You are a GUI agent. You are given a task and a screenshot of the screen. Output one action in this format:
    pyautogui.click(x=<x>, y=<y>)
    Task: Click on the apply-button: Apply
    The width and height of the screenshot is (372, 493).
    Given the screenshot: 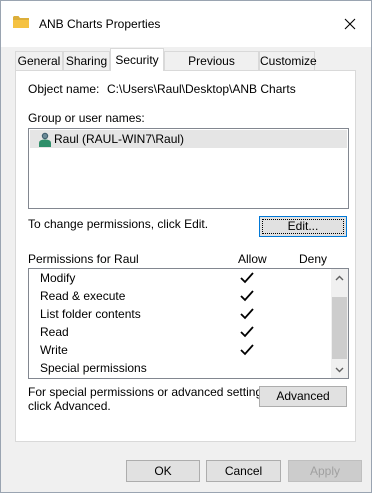 What is the action you would take?
    pyautogui.click(x=325, y=471)
    